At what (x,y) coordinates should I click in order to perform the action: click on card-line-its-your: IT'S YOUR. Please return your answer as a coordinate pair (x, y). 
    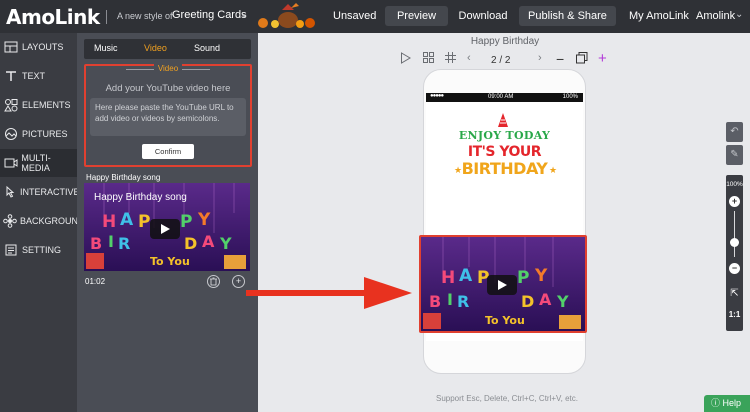
    Looking at the image, I should click on (504, 152).